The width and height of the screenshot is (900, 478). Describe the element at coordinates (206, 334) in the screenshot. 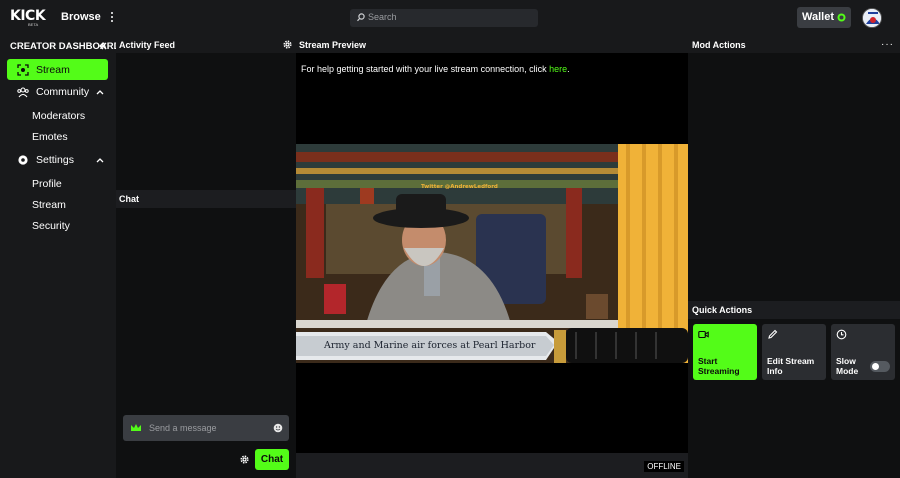

I see `chat-panel: Chat Send a message Chat` at that location.